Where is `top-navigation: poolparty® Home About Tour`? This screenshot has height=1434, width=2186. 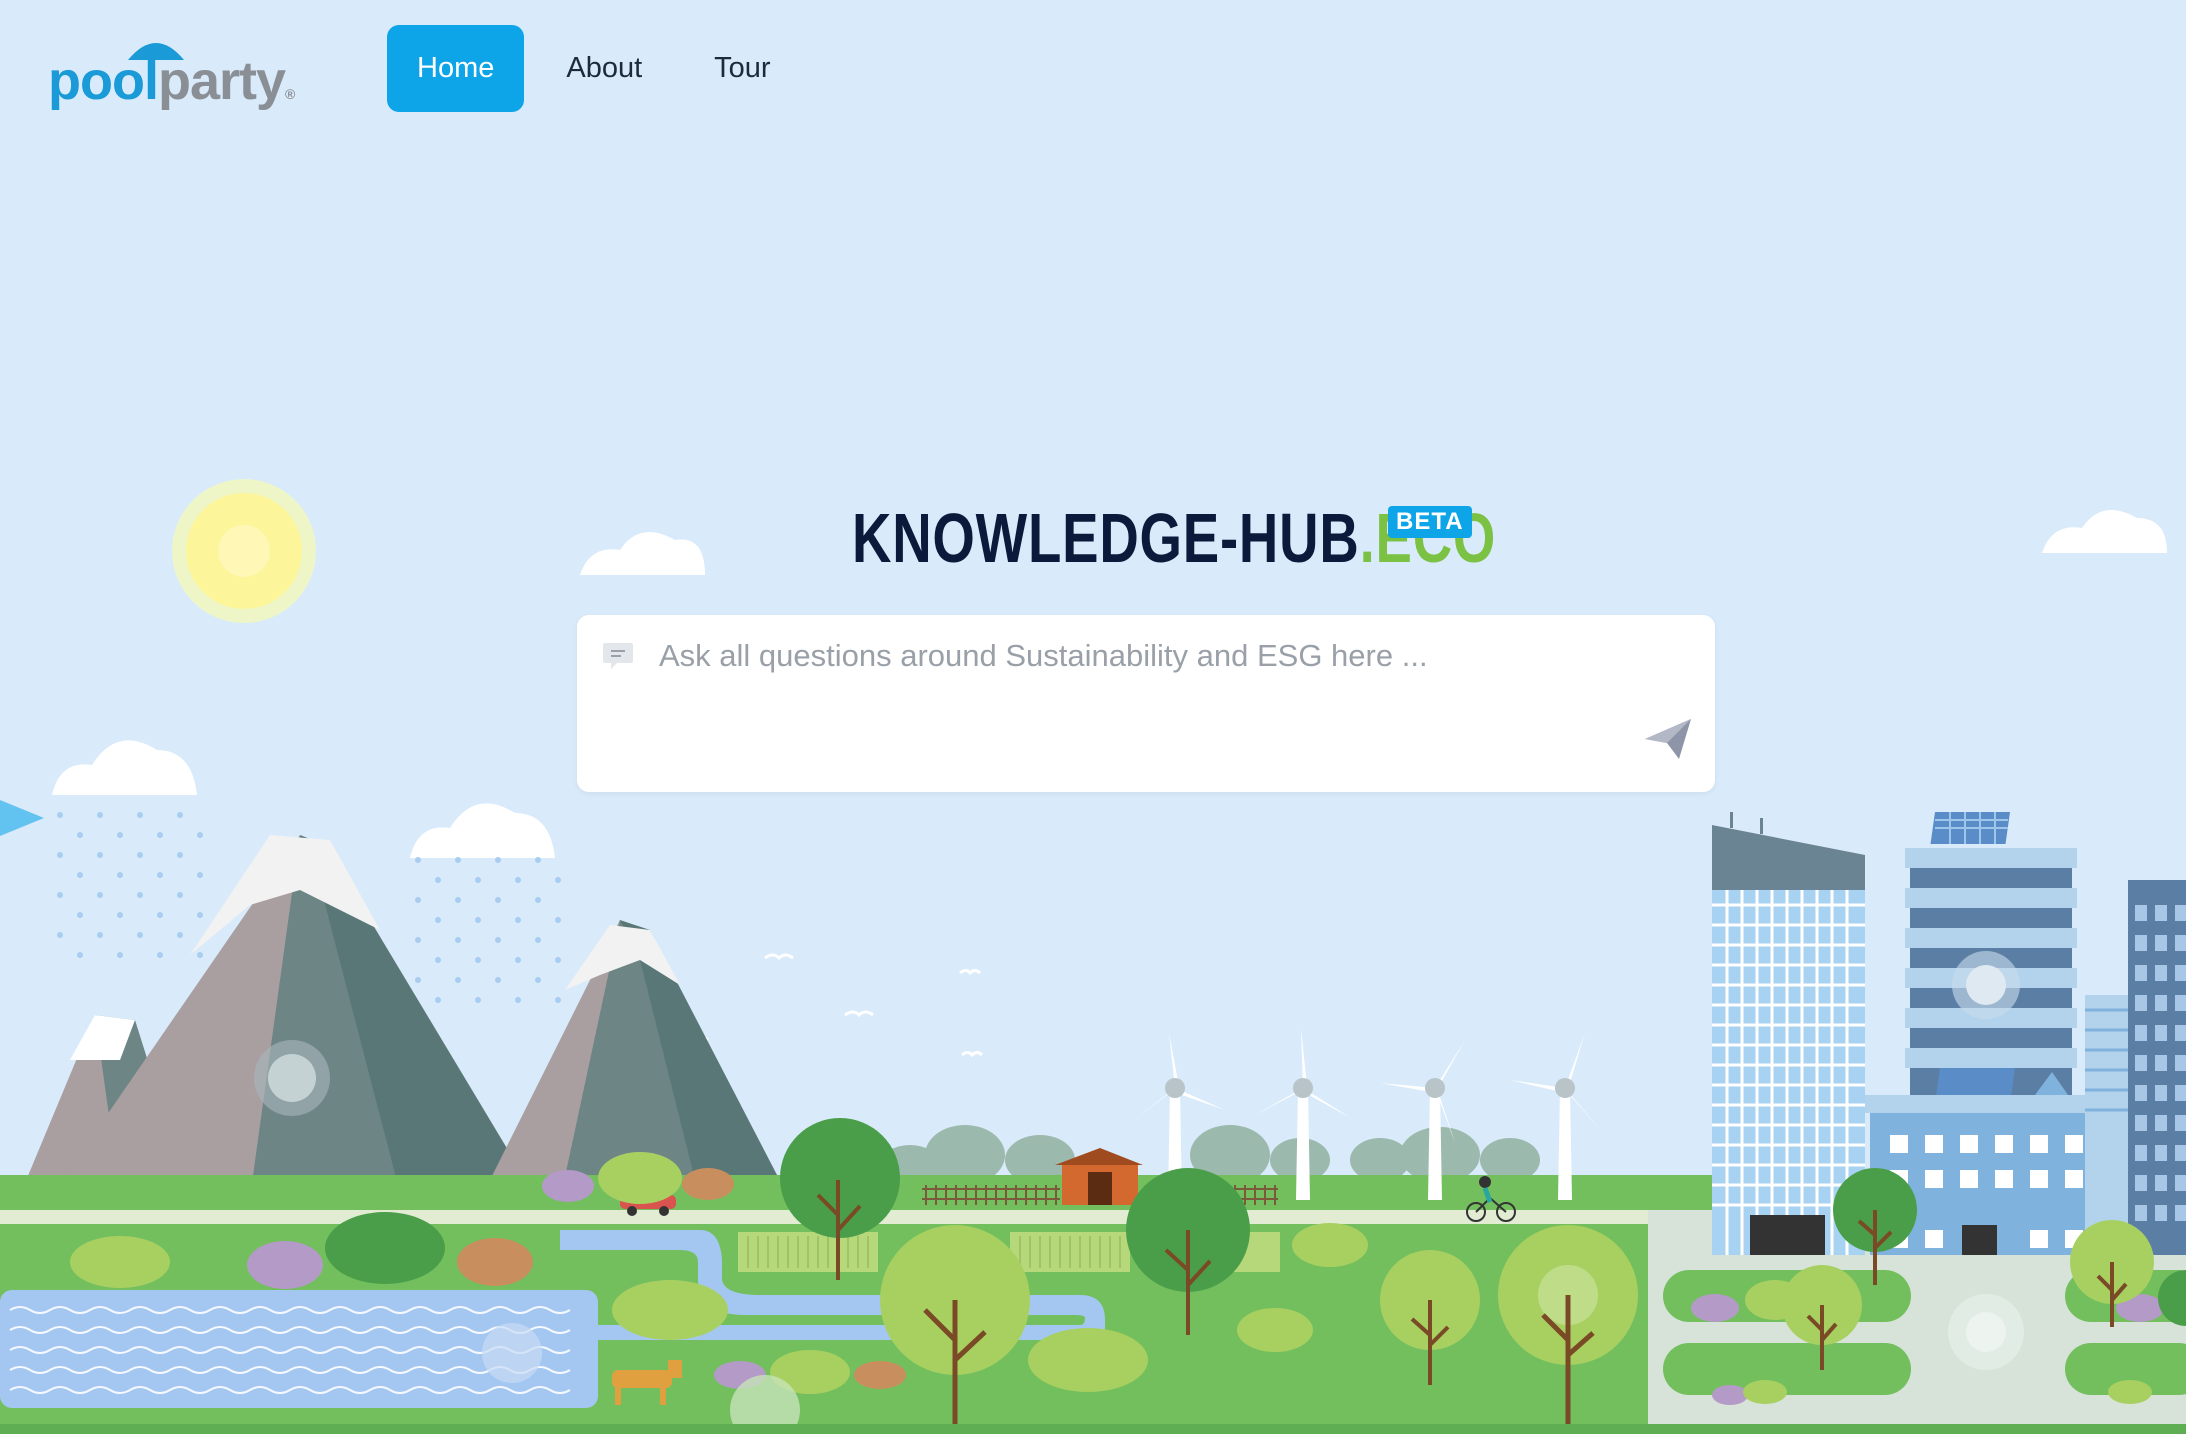
top-navigation: poolparty® Home About Tour is located at coordinates (1093, 70).